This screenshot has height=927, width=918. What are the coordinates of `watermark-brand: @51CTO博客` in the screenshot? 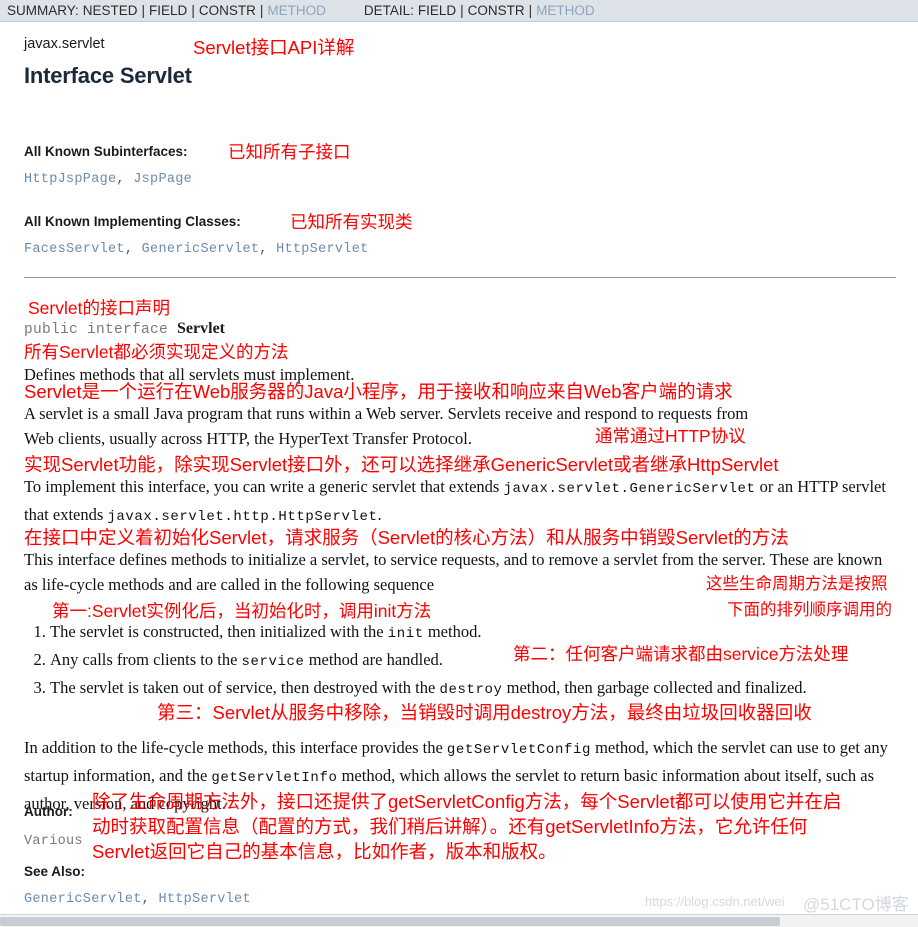 It's located at (856, 904).